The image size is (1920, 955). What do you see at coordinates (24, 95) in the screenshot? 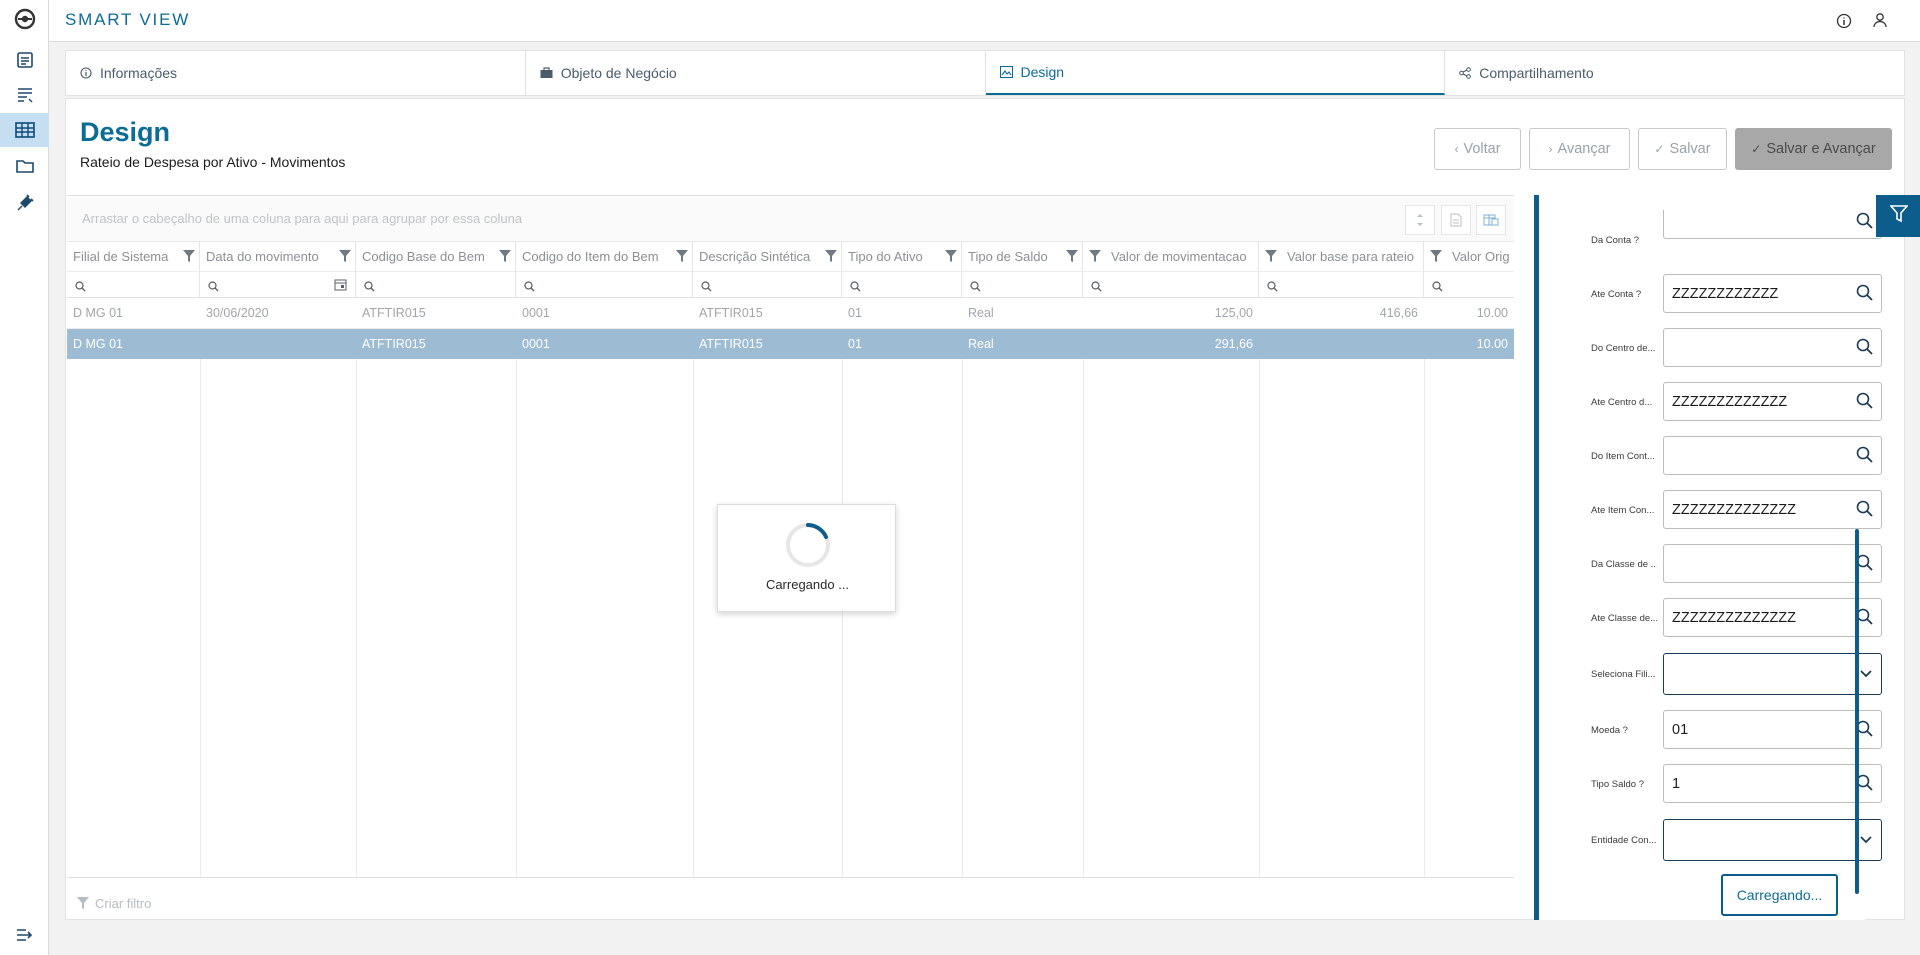
I see `report-list-icon` at bounding box center [24, 95].